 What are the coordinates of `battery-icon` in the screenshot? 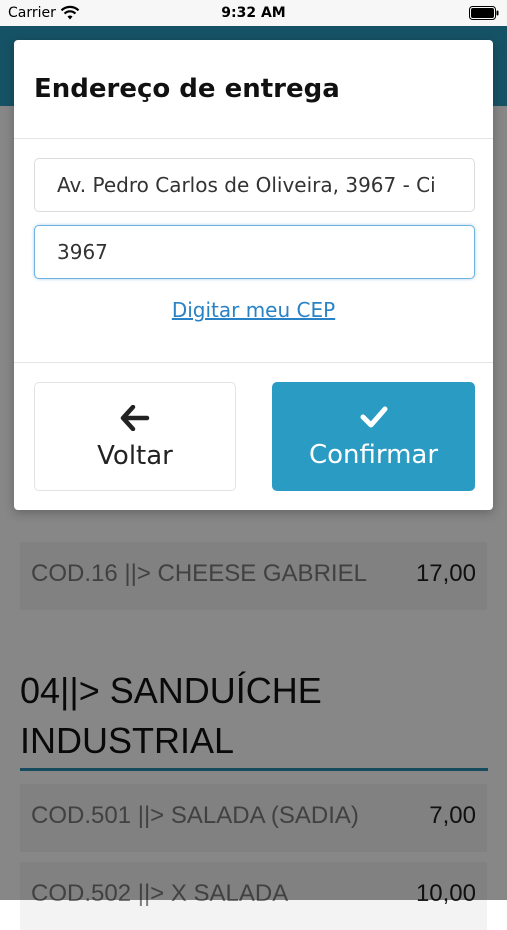 It's located at (484, 13).